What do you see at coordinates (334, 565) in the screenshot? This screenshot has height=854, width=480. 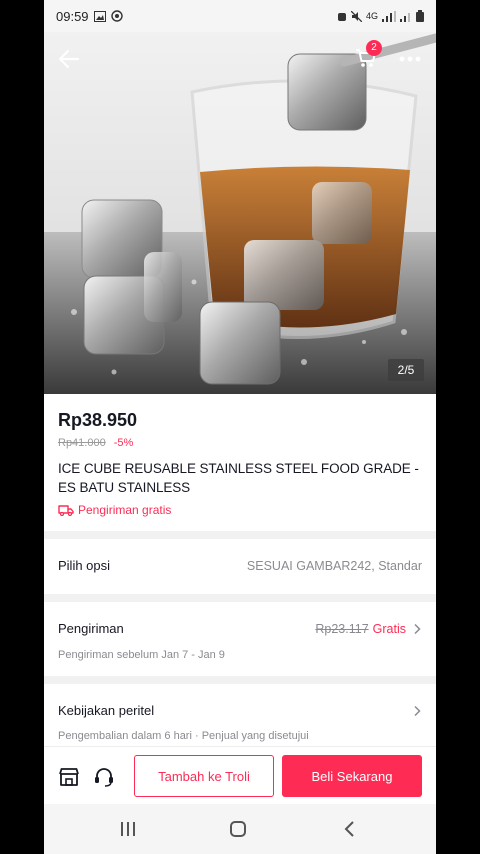 I see `options-value: SESUAI GAMBAR242, Standar` at bounding box center [334, 565].